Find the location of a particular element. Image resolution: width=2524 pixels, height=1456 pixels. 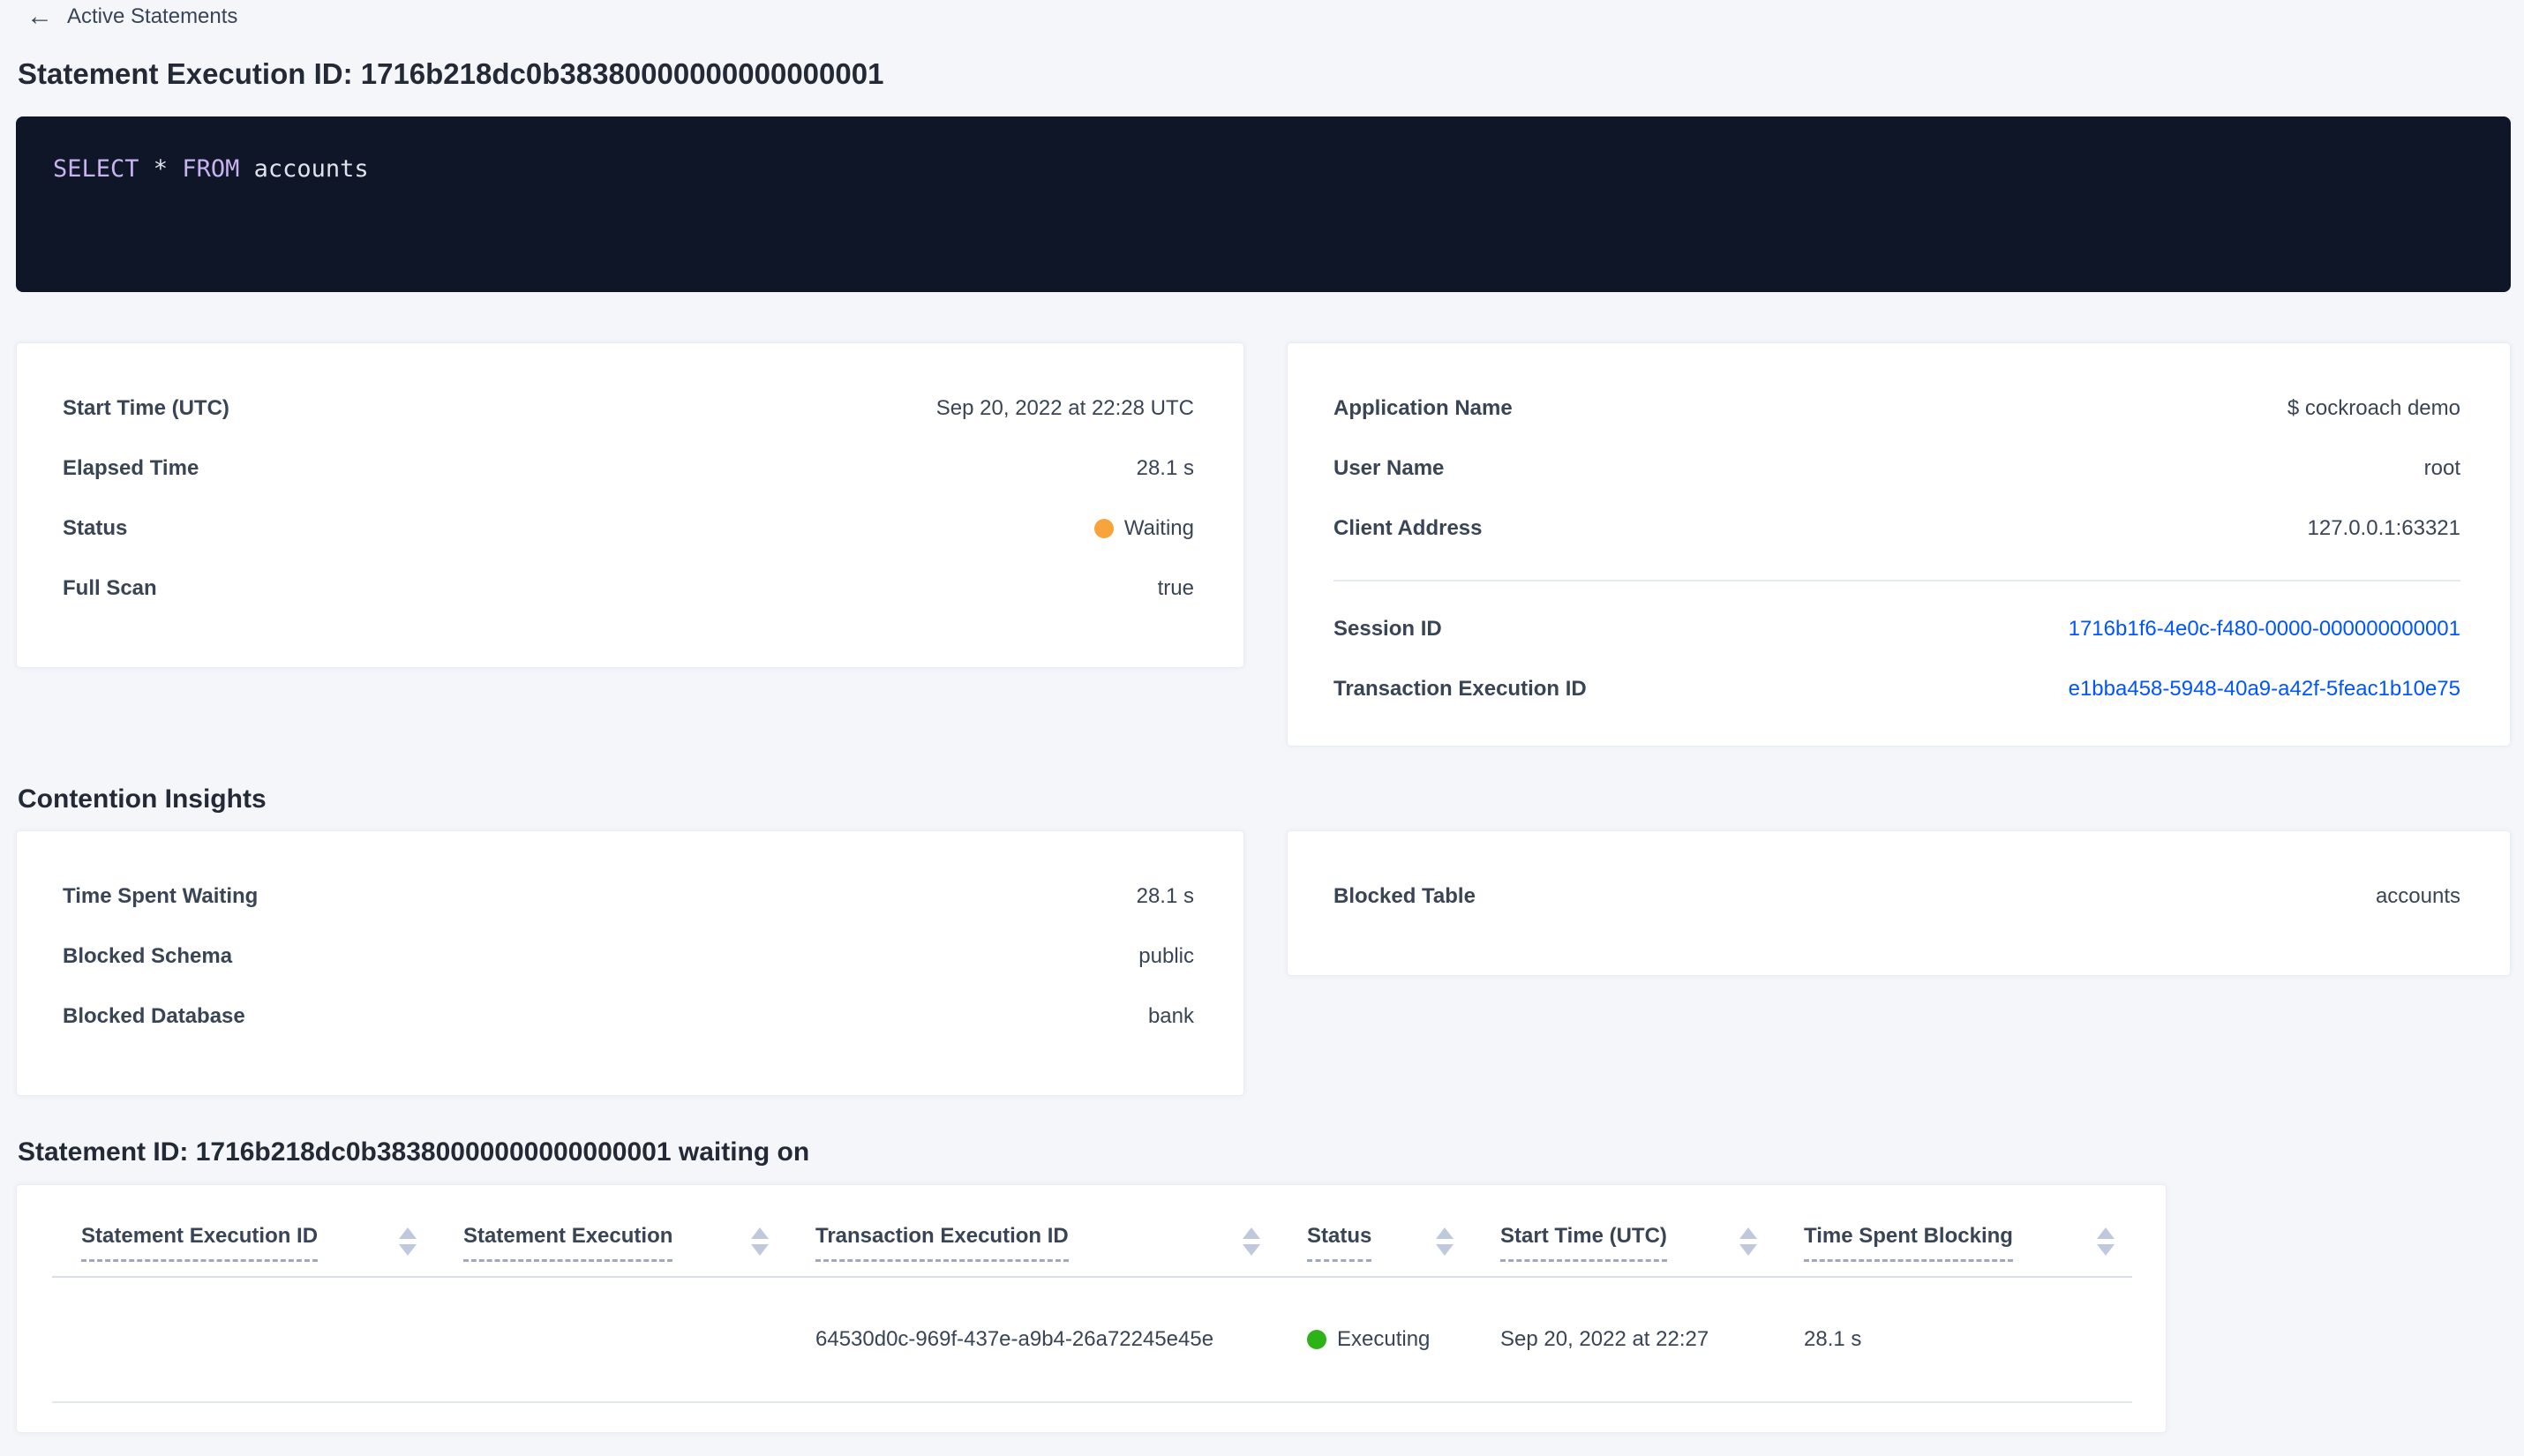

start-time-label: Start Time (UTC) is located at coordinates (146, 408).